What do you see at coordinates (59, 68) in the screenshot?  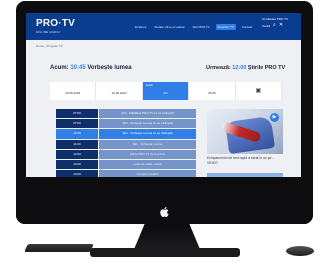 I see `now-label: Acum:` at bounding box center [59, 68].